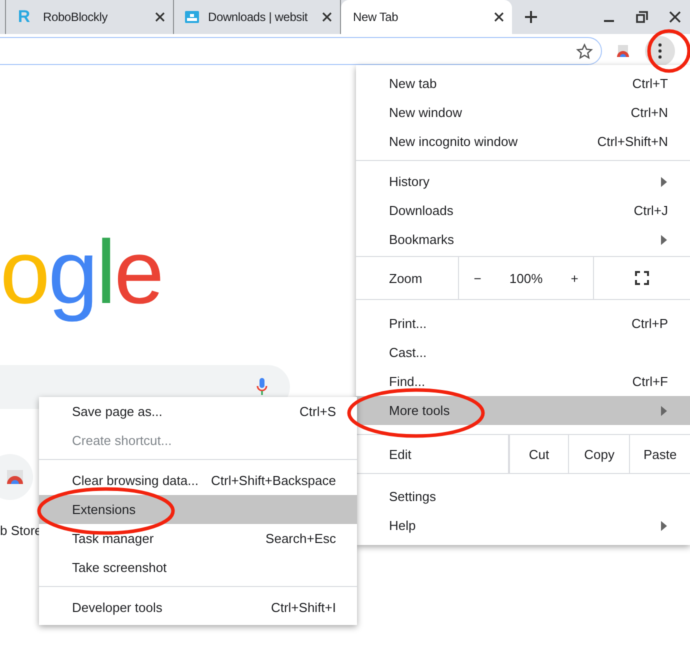  What do you see at coordinates (407, 278) in the screenshot?
I see `zoom-label: Zoom` at bounding box center [407, 278].